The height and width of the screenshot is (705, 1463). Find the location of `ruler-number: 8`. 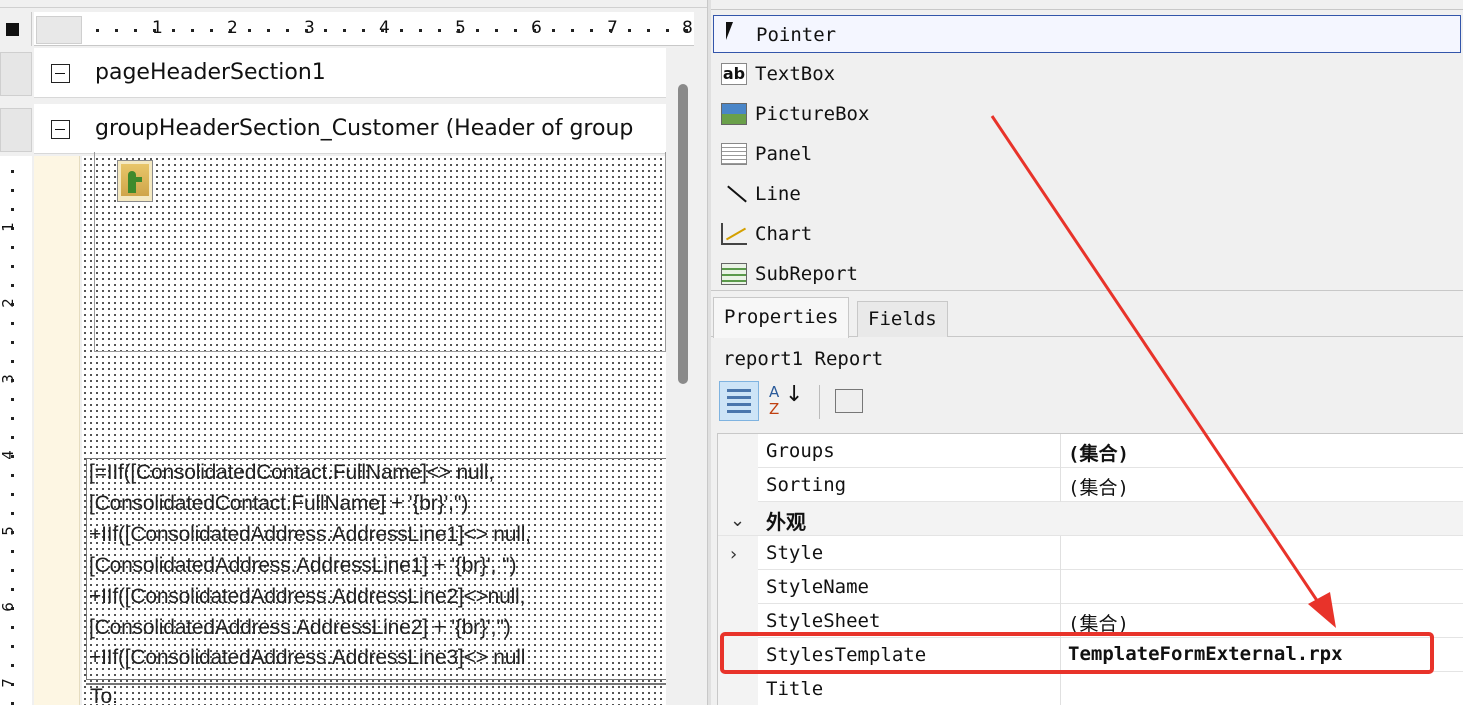

ruler-number: 8 is located at coordinates (687, 28).